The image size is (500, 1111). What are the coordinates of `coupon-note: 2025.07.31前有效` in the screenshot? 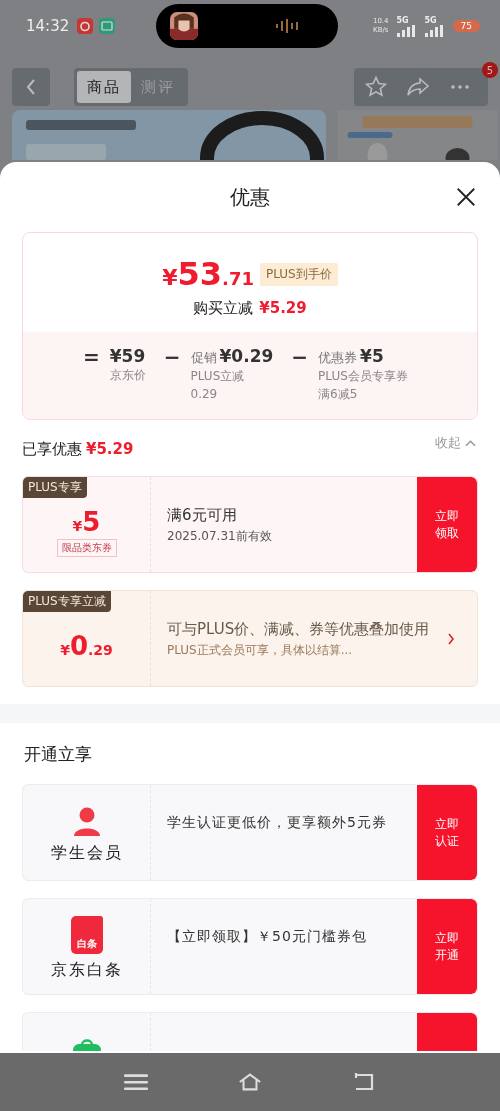 It's located at (220, 536).